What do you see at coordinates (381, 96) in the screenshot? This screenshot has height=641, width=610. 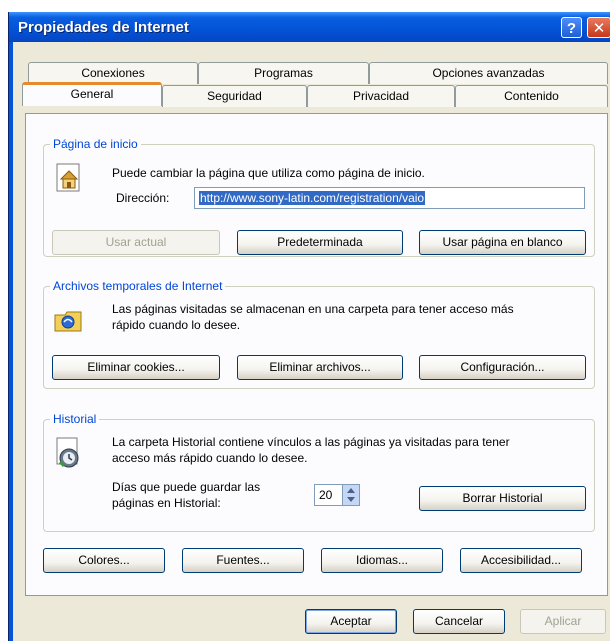 I see `tab-privacidad: Privacidad` at bounding box center [381, 96].